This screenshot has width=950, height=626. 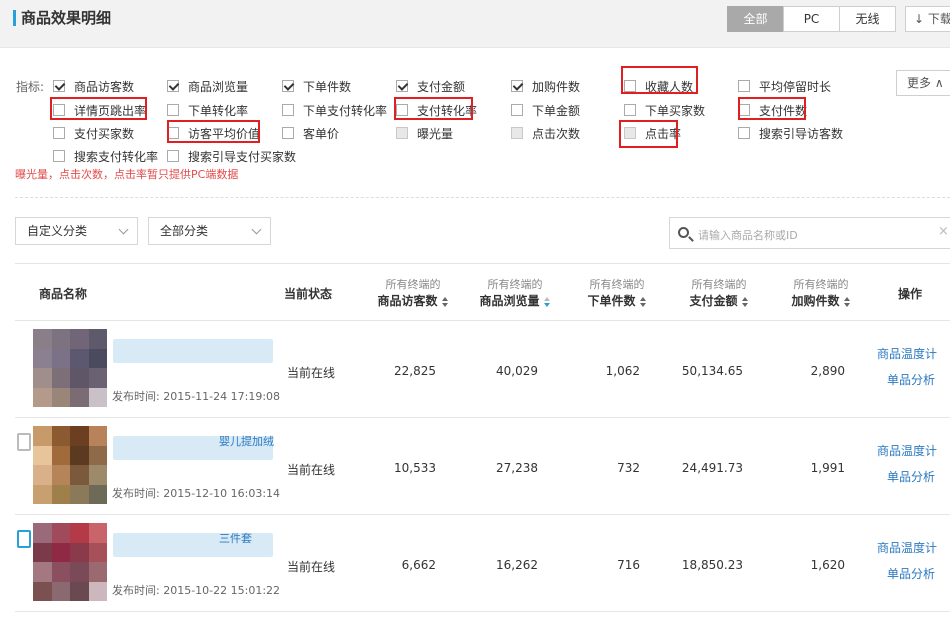 I want to click on indicator-option: 搜索引导支付买家数, so click(x=231, y=156).